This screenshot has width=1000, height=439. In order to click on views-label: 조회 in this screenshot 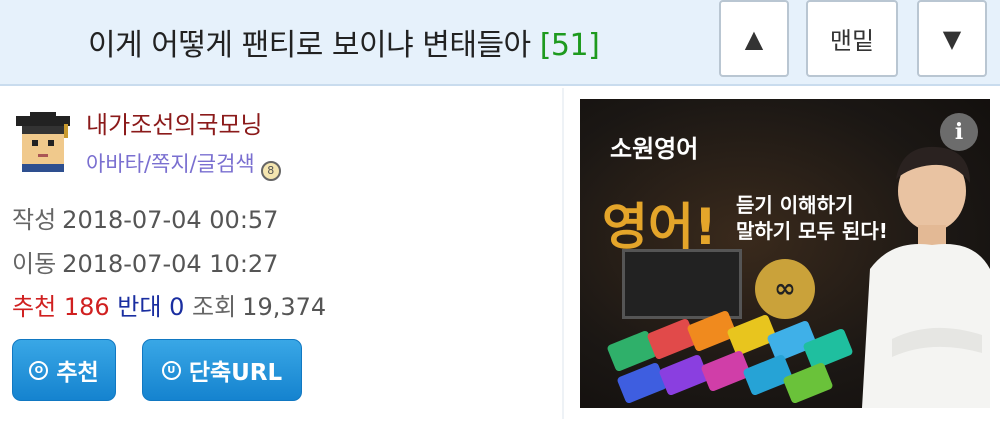, I will do `click(214, 307)`.